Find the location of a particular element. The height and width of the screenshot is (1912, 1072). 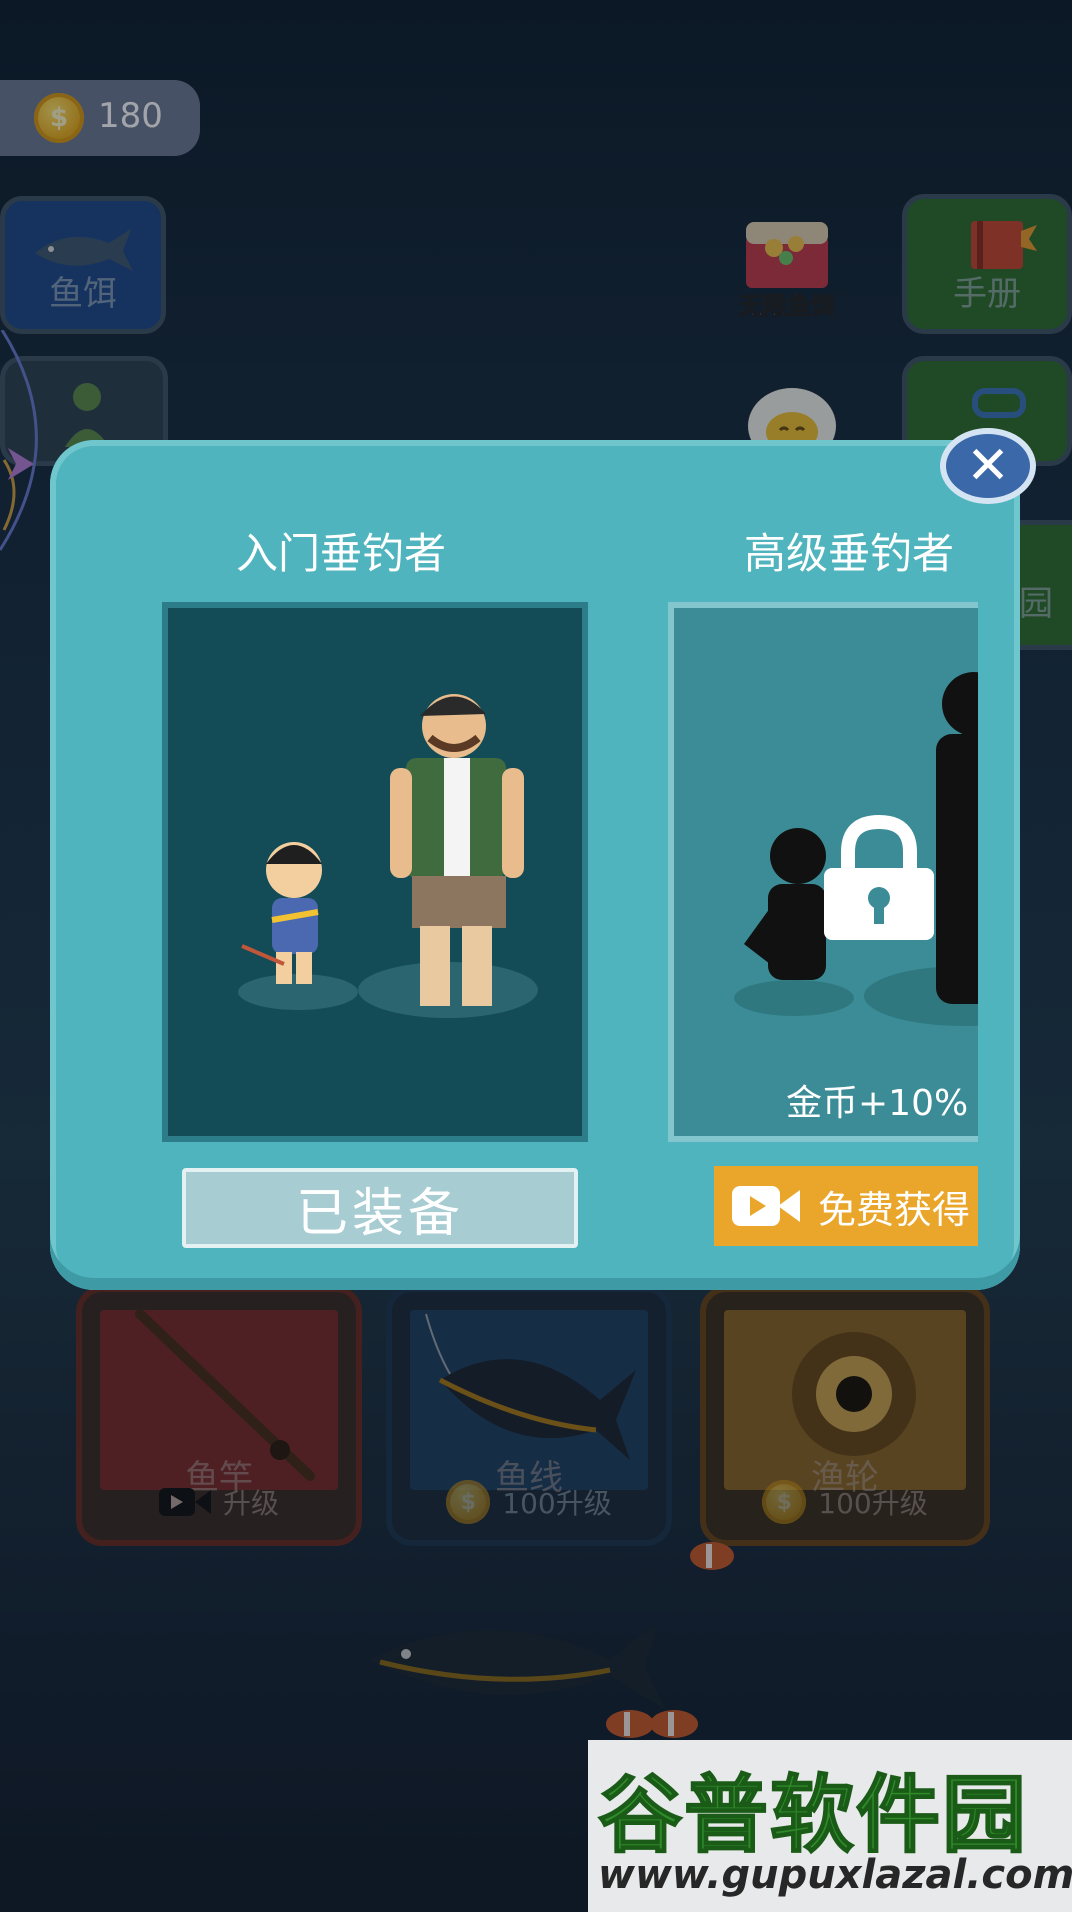

angler-beginner-art is located at coordinates (388, 856).